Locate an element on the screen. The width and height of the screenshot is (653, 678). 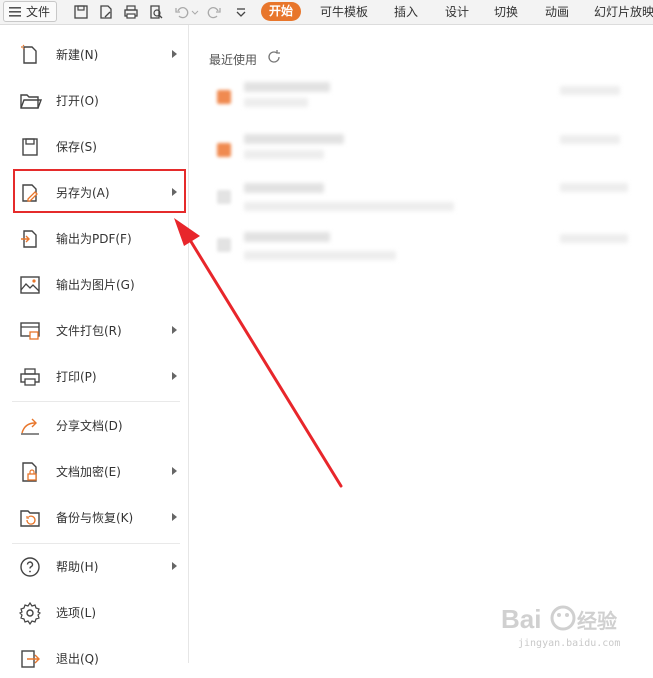
baidu-jingyan-logo: Bai 经验 is located at coordinates (559, 619).